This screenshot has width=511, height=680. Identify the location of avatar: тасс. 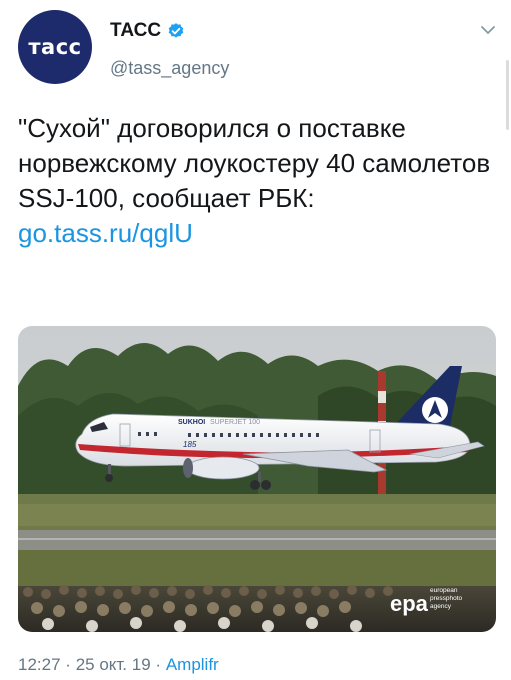
(55, 47).